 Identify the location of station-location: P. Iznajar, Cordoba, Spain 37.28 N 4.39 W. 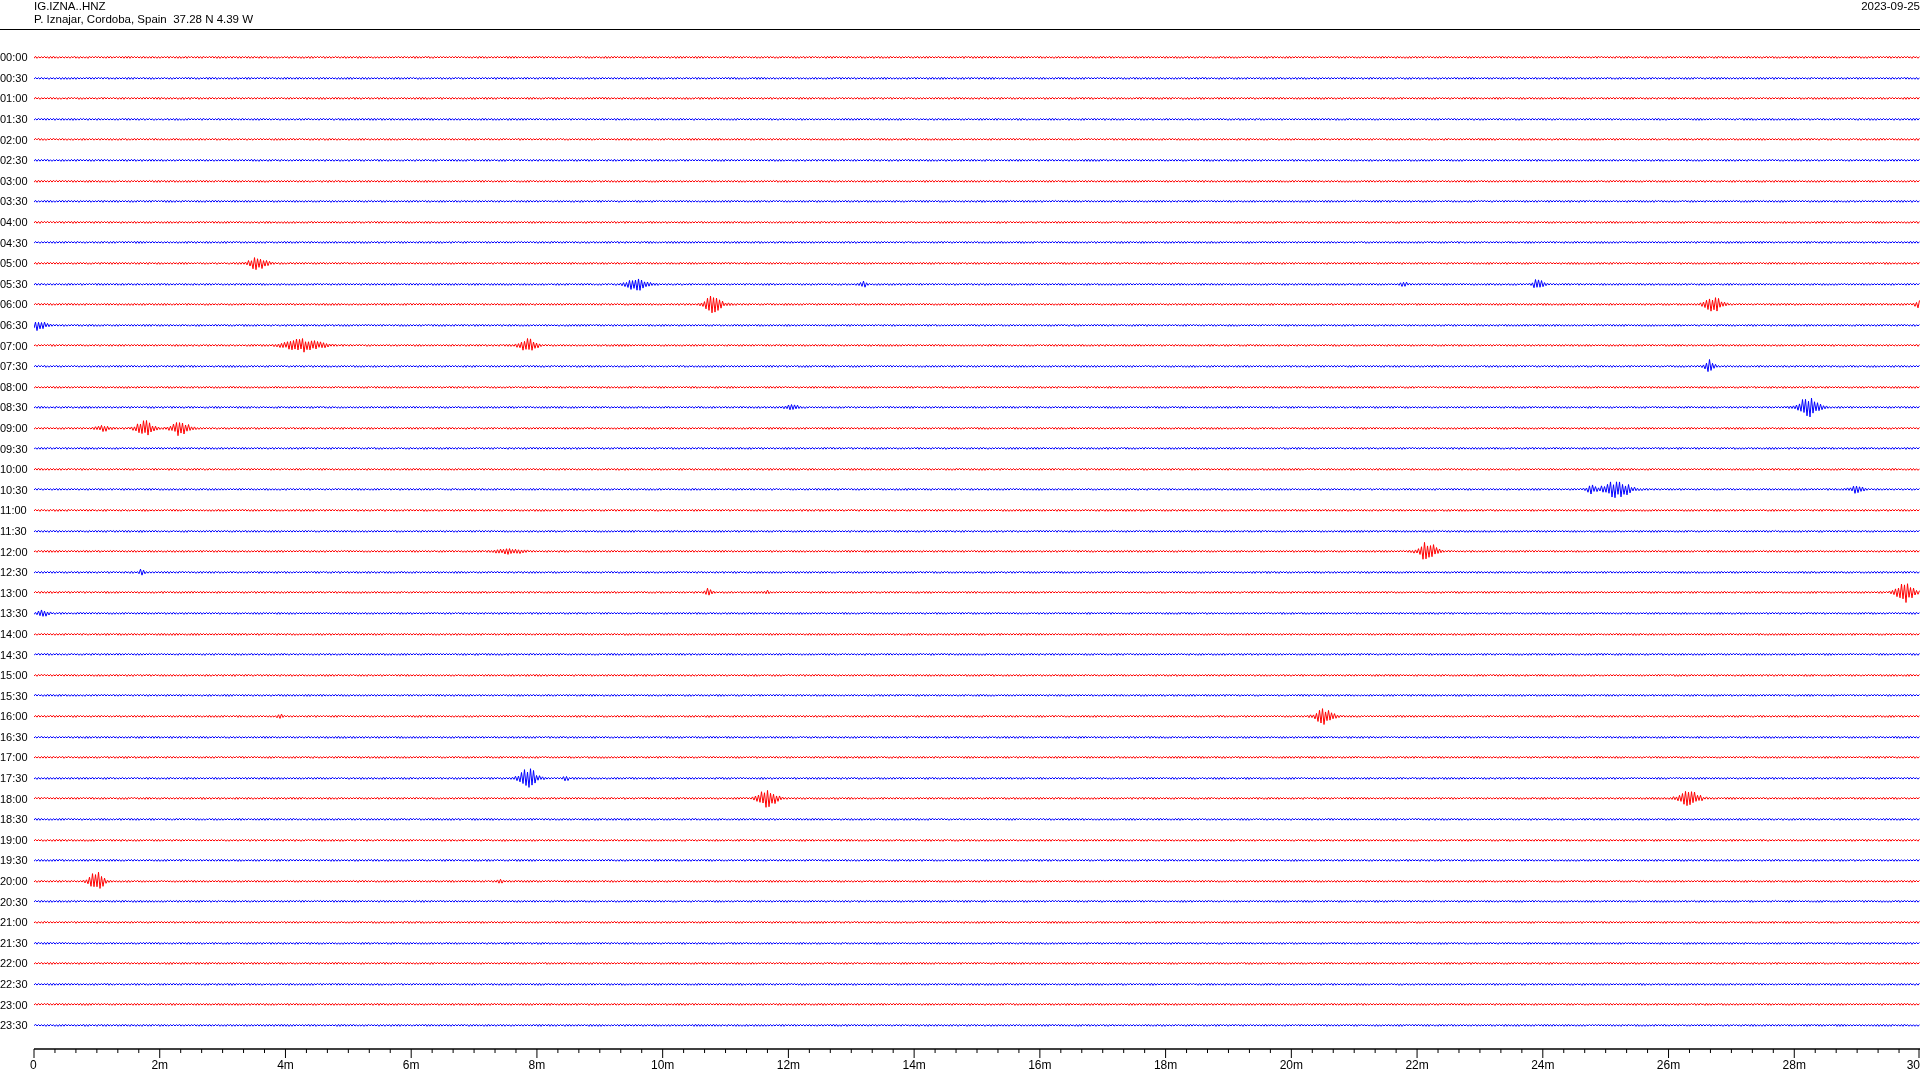
(144, 19).